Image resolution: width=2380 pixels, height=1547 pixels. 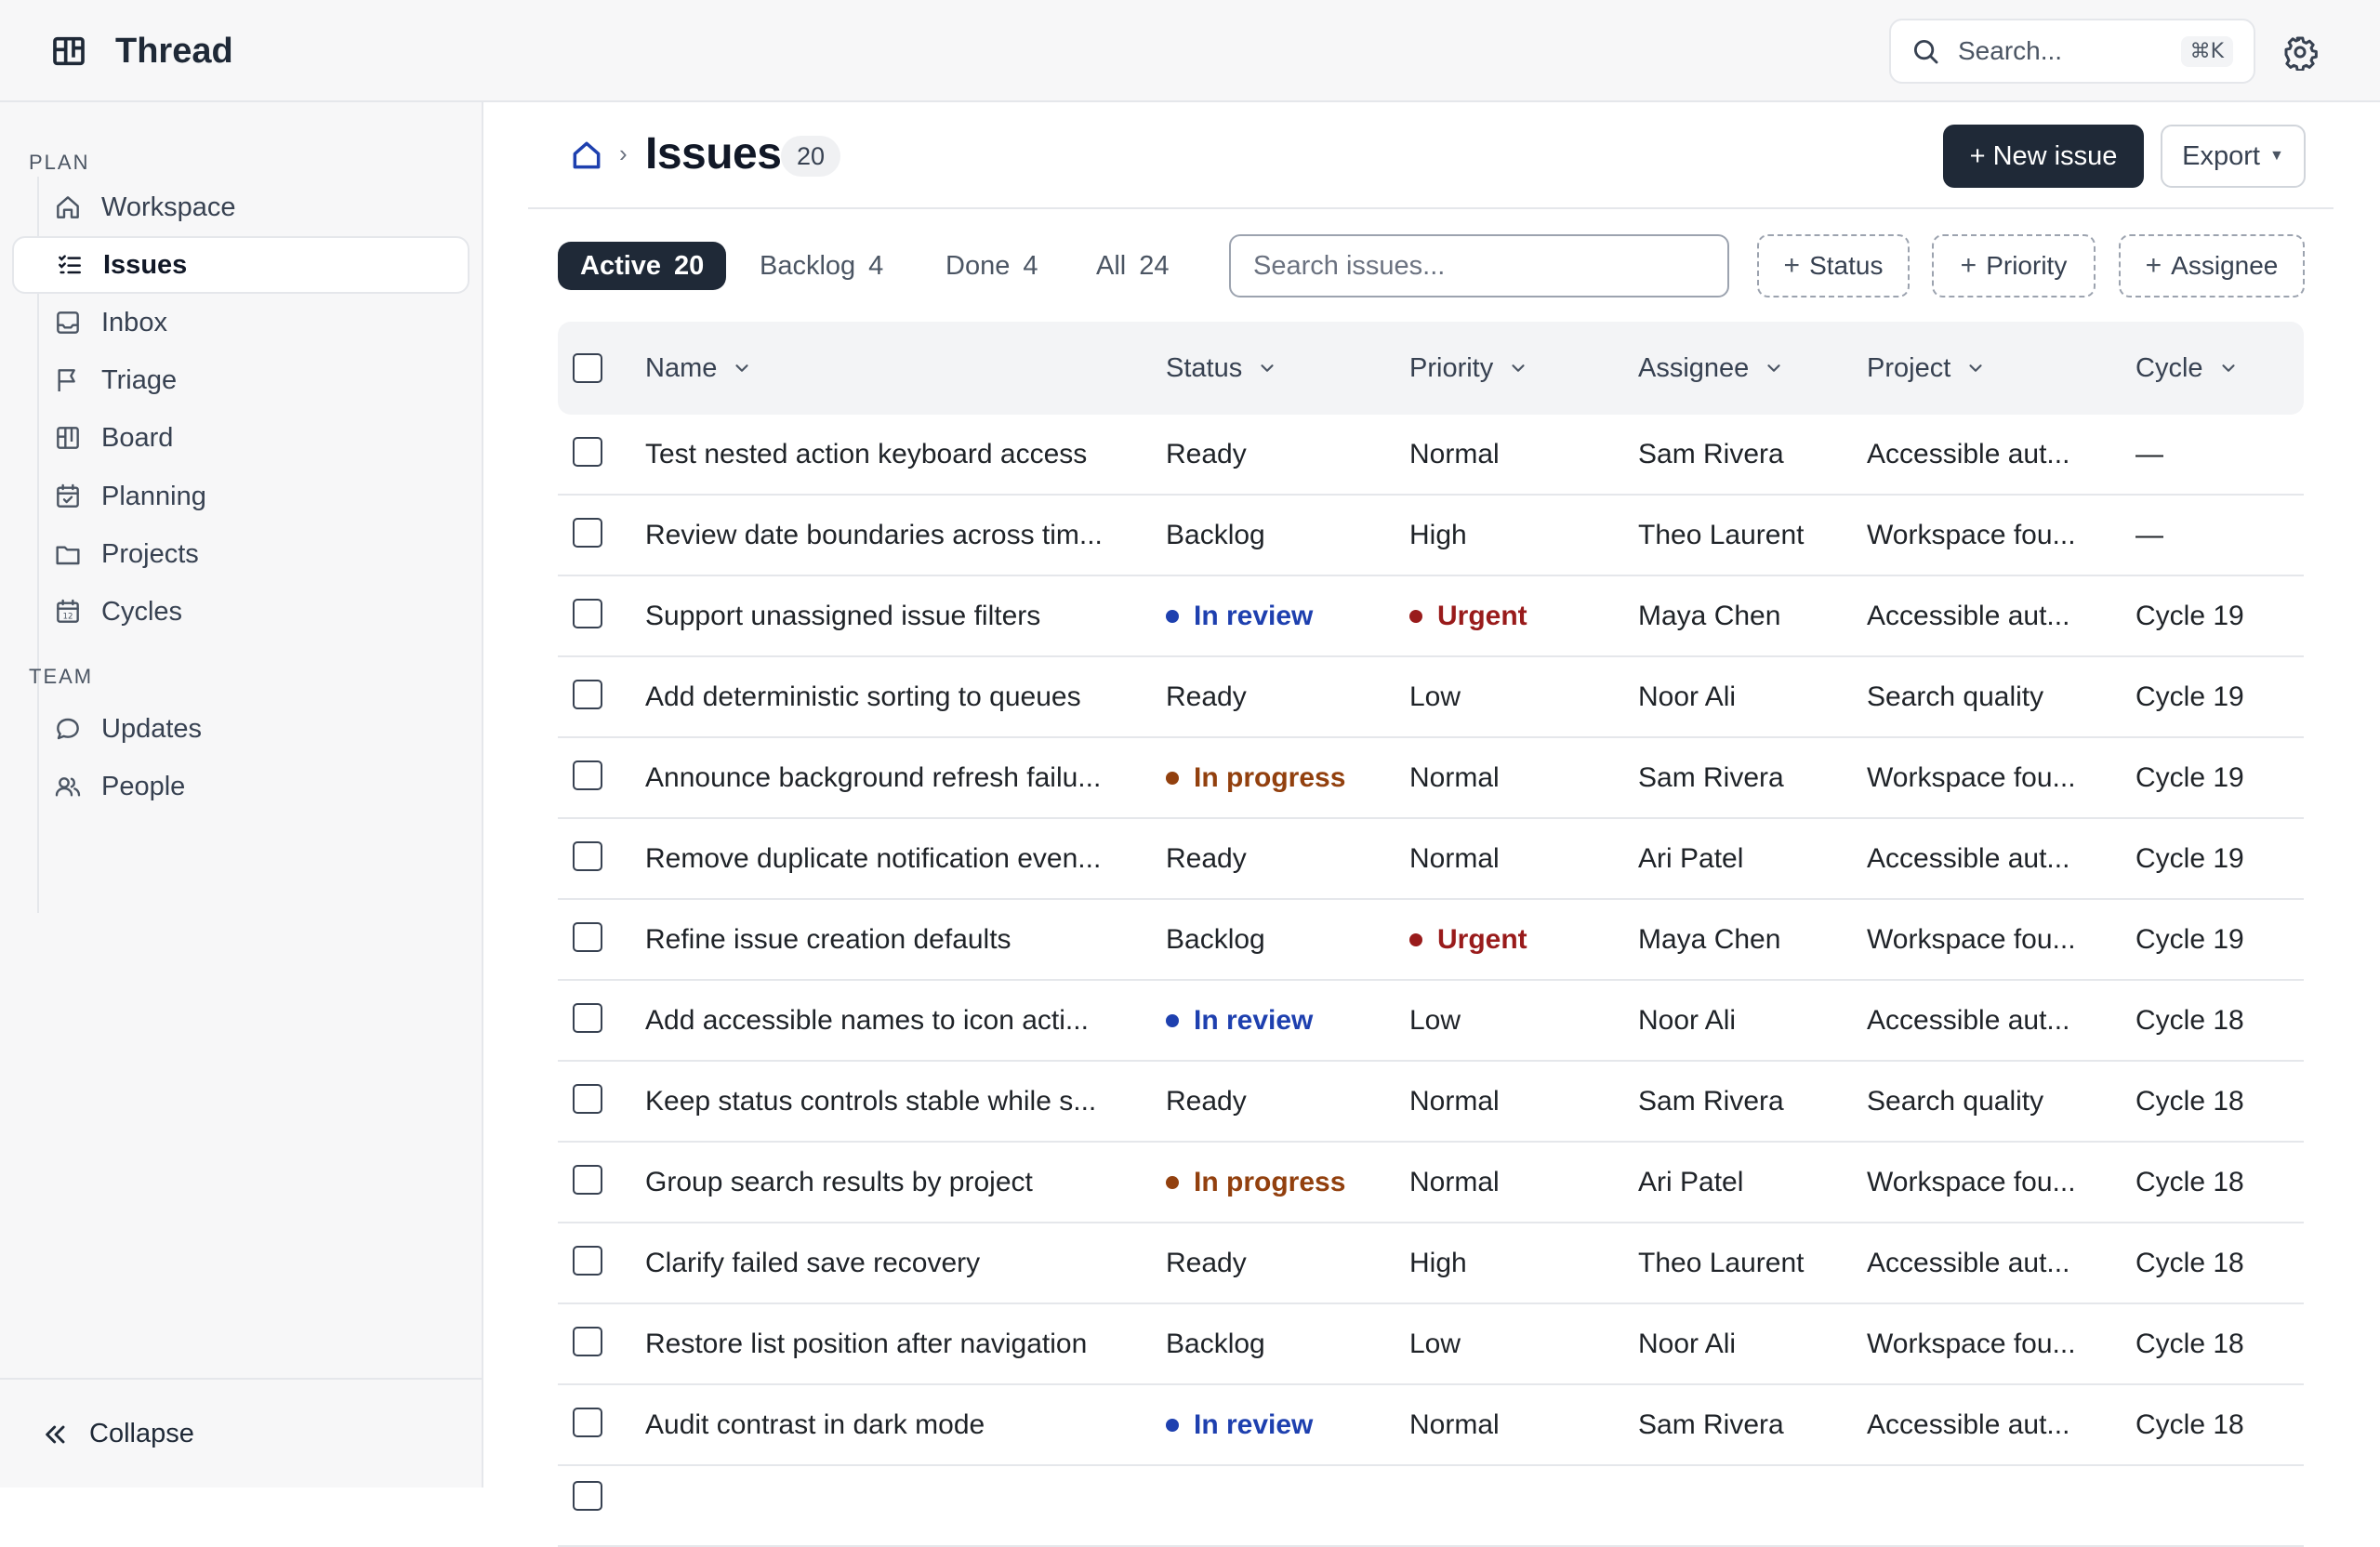 What do you see at coordinates (240, 207) in the screenshot?
I see `sidebar-item-workspace: Workspace` at bounding box center [240, 207].